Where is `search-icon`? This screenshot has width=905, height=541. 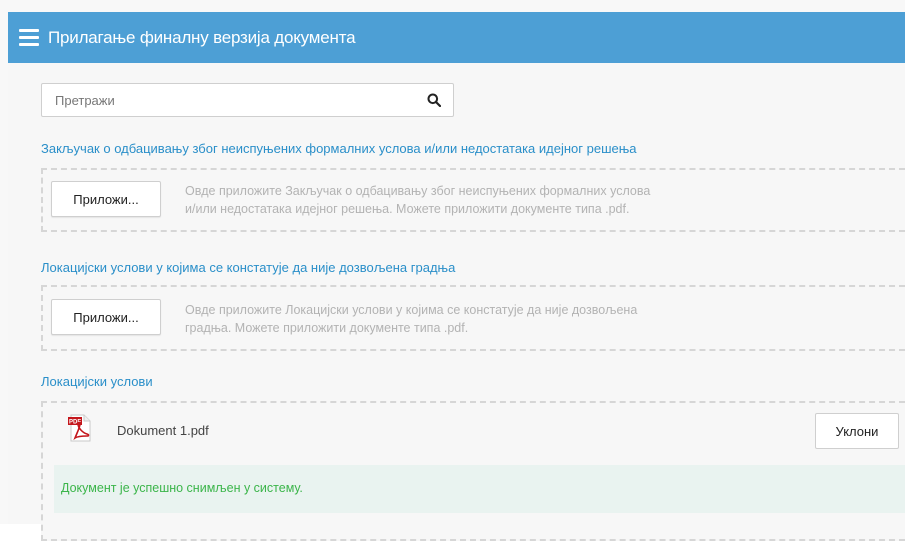 search-icon is located at coordinates (434, 100).